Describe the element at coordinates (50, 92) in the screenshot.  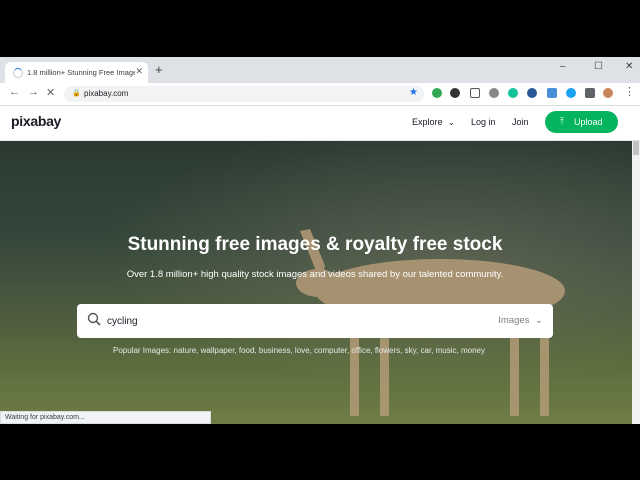
I see `stop-loading-icon: ✕` at that location.